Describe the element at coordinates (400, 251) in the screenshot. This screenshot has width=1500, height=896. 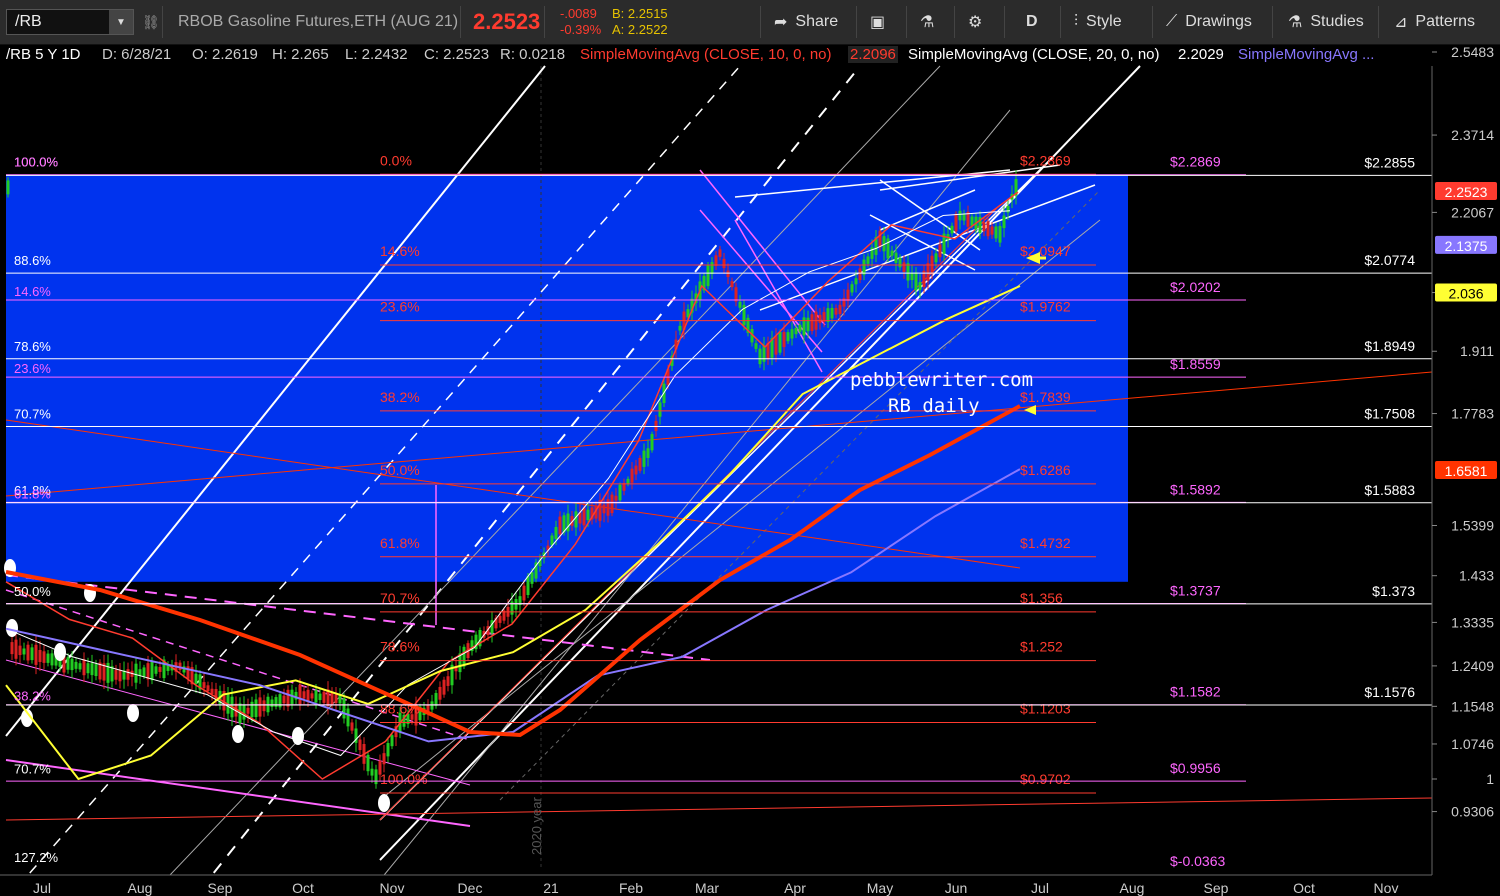
I see `fib-red-pct: 14.6%` at that location.